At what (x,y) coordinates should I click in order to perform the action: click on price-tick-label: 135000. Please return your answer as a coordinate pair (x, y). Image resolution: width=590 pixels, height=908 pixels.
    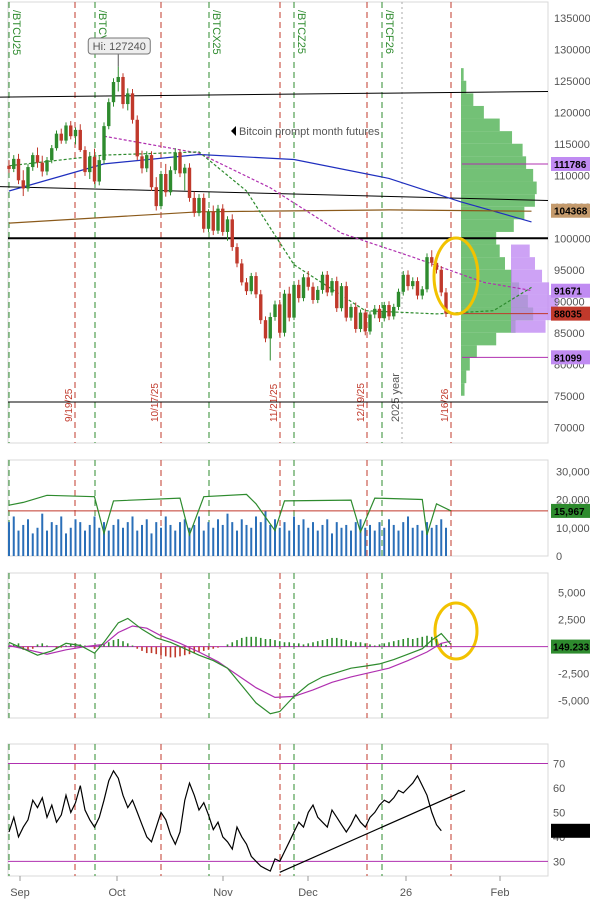
    Looking at the image, I should click on (572, 19).